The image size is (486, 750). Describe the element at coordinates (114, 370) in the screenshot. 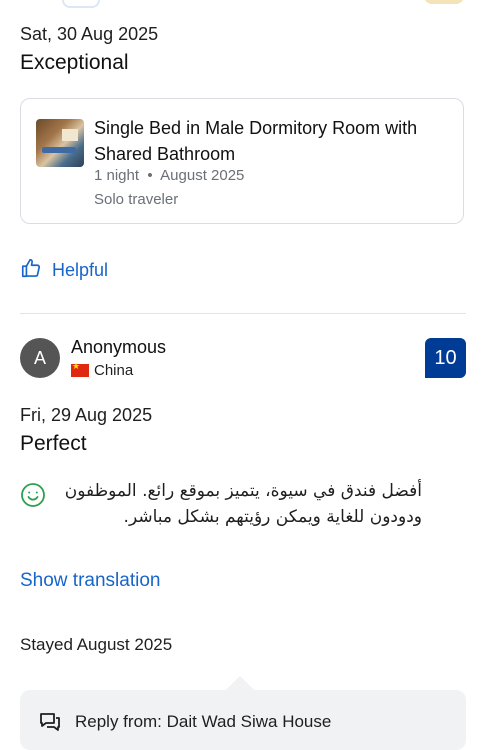

I see `country-name: China` at that location.